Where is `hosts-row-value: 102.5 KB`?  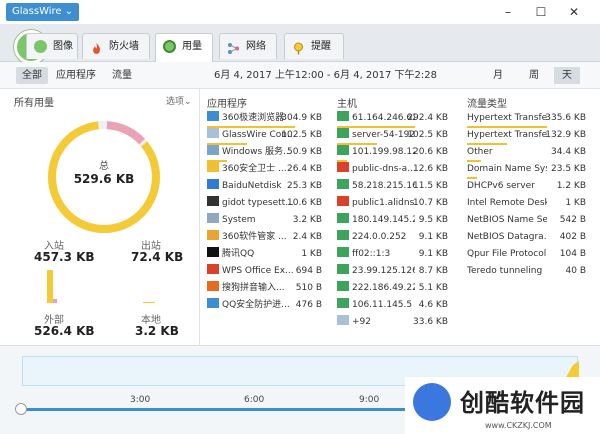
hosts-row-value: 102.5 KB is located at coordinates (427, 135).